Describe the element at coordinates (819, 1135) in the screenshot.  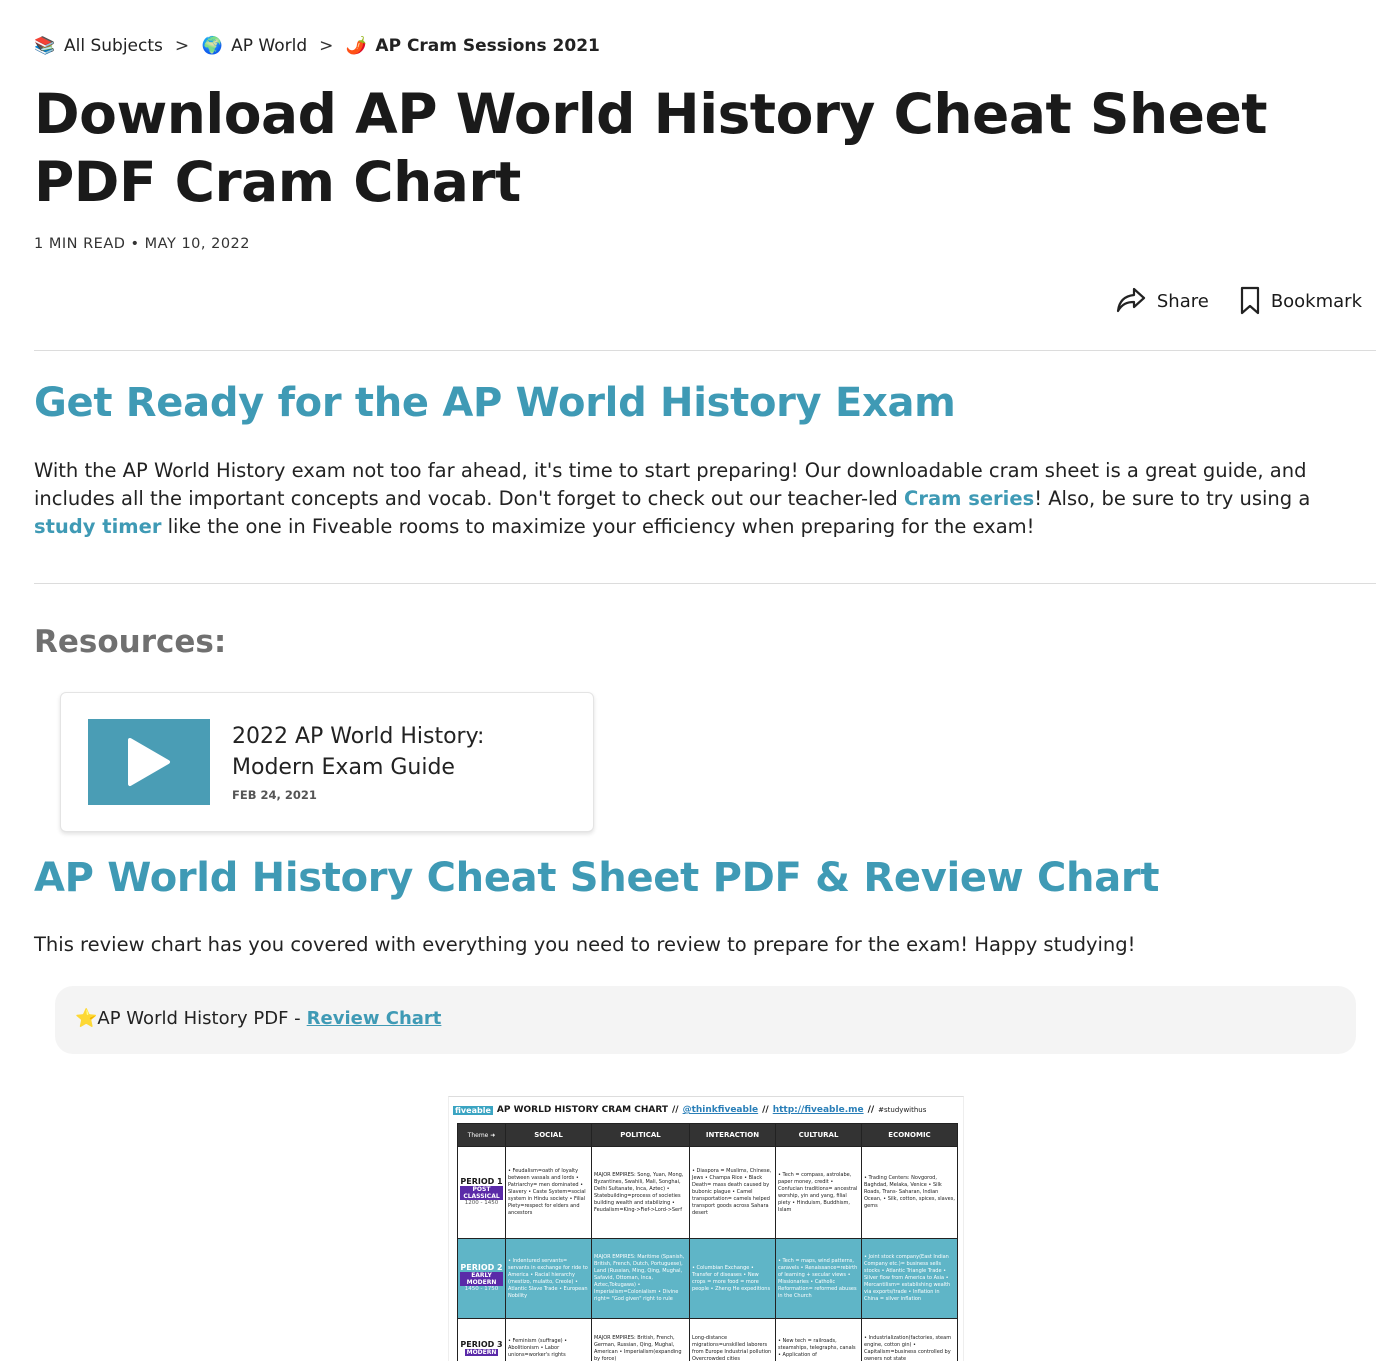
I see `column-header: CULTURAL` at that location.